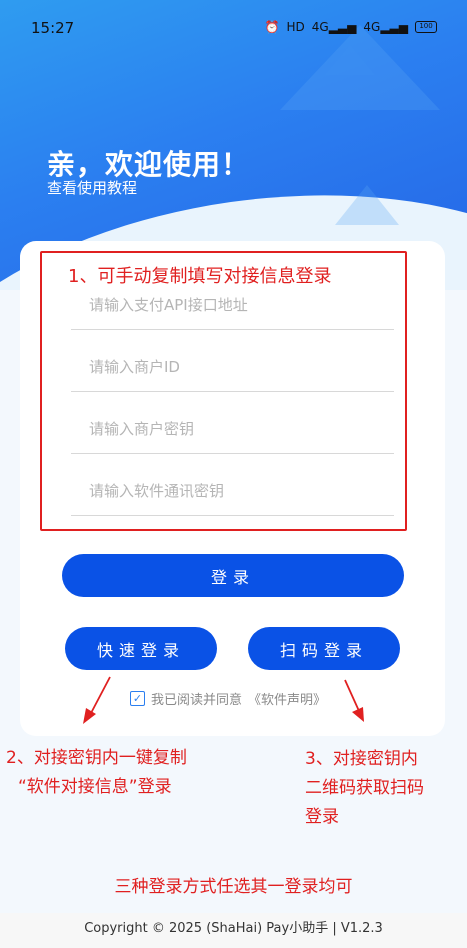  Describe the element at coordinates (361, 759) in the screenshot. I see `annotation-3-line1: 3、对接密钥内` at that location.